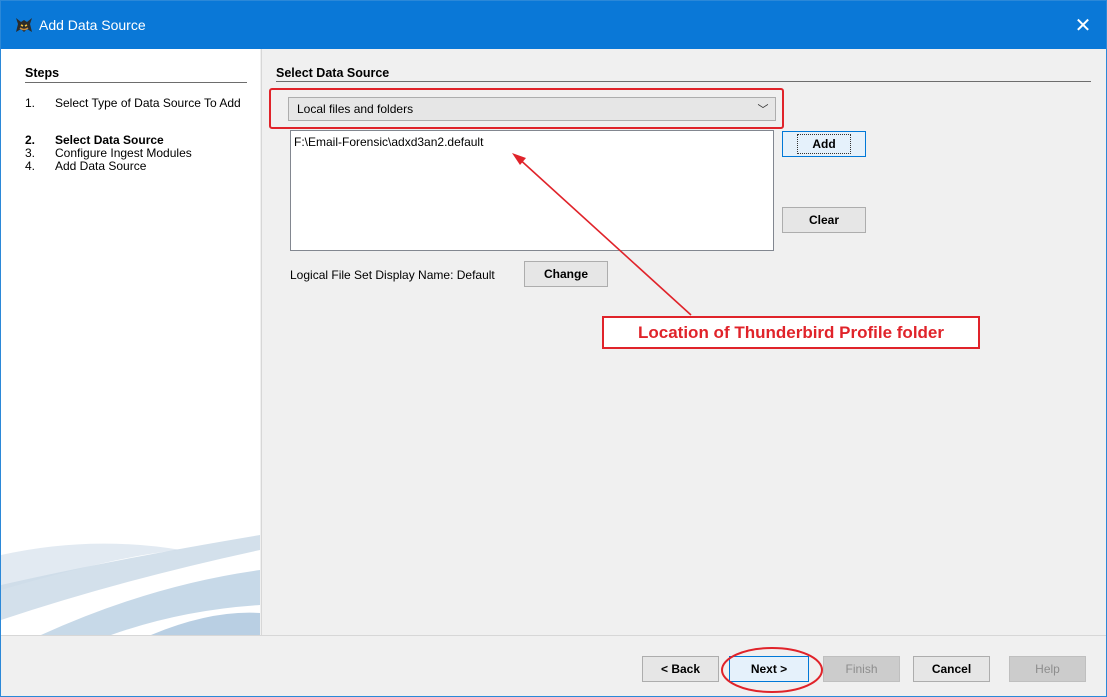 This screenshot has height=697, width=1107. I want to click on section-title: Select Data Source, so click(333, 73).